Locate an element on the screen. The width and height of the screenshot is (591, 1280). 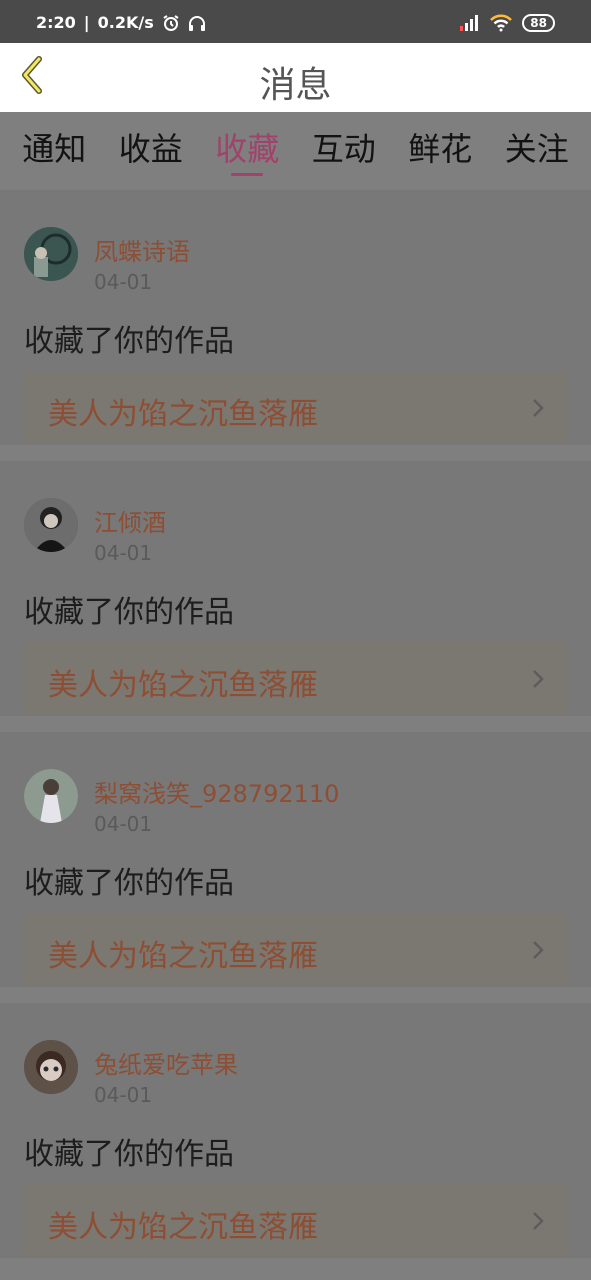
page-header: 消息 is located at coordinates (295, 77).